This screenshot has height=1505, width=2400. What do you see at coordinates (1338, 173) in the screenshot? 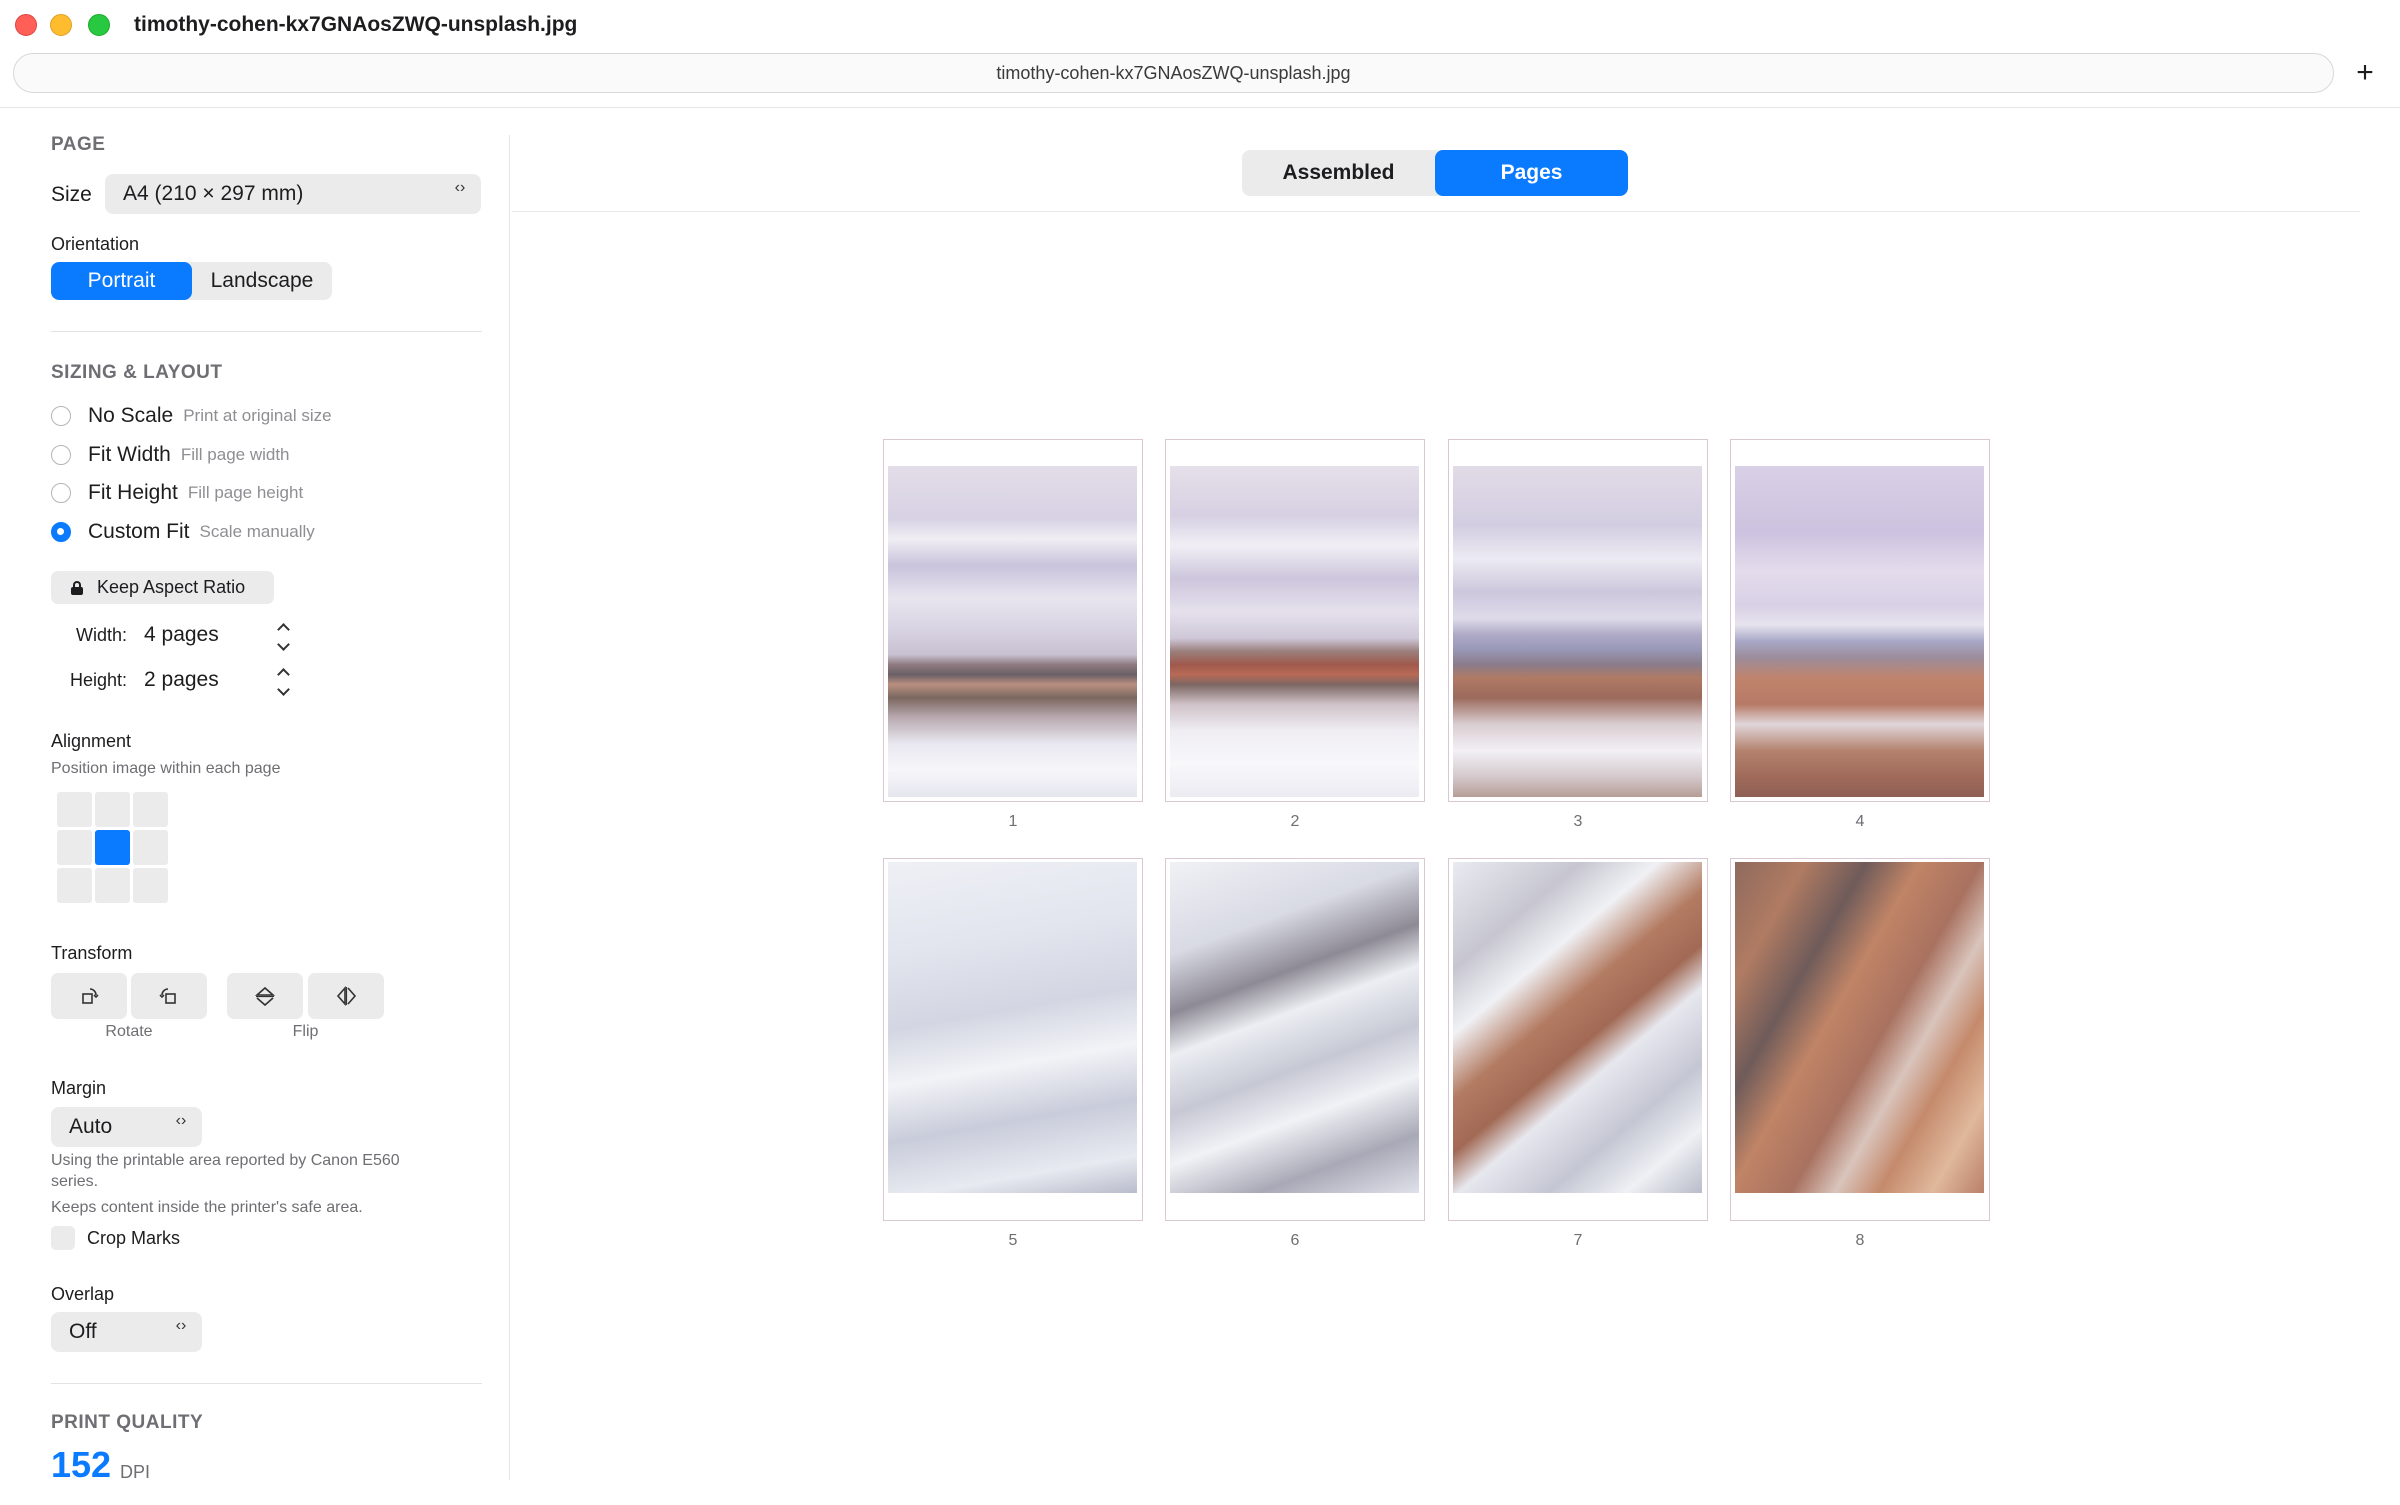
I see `tab-assembled: Assembled` at bounding box center [1338, 173].